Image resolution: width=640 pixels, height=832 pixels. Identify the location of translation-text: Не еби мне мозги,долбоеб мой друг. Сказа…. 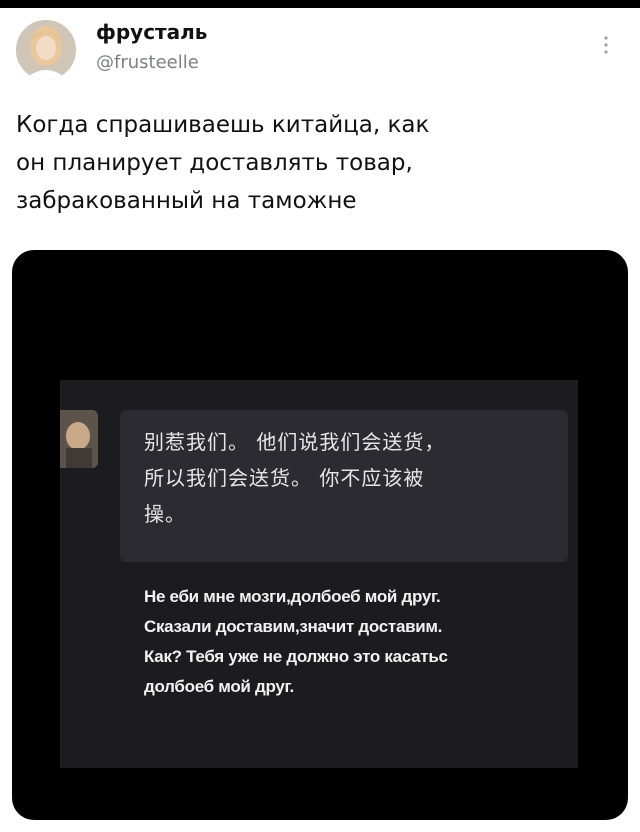
(361, 642).